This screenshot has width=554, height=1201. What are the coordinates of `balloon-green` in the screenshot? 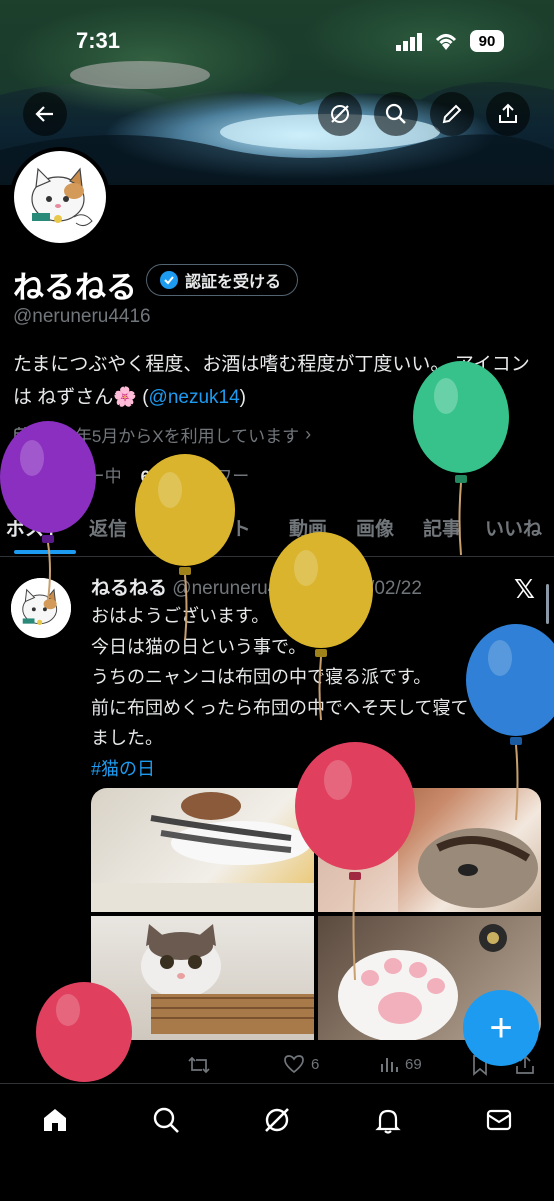 It's located at (461, 458).